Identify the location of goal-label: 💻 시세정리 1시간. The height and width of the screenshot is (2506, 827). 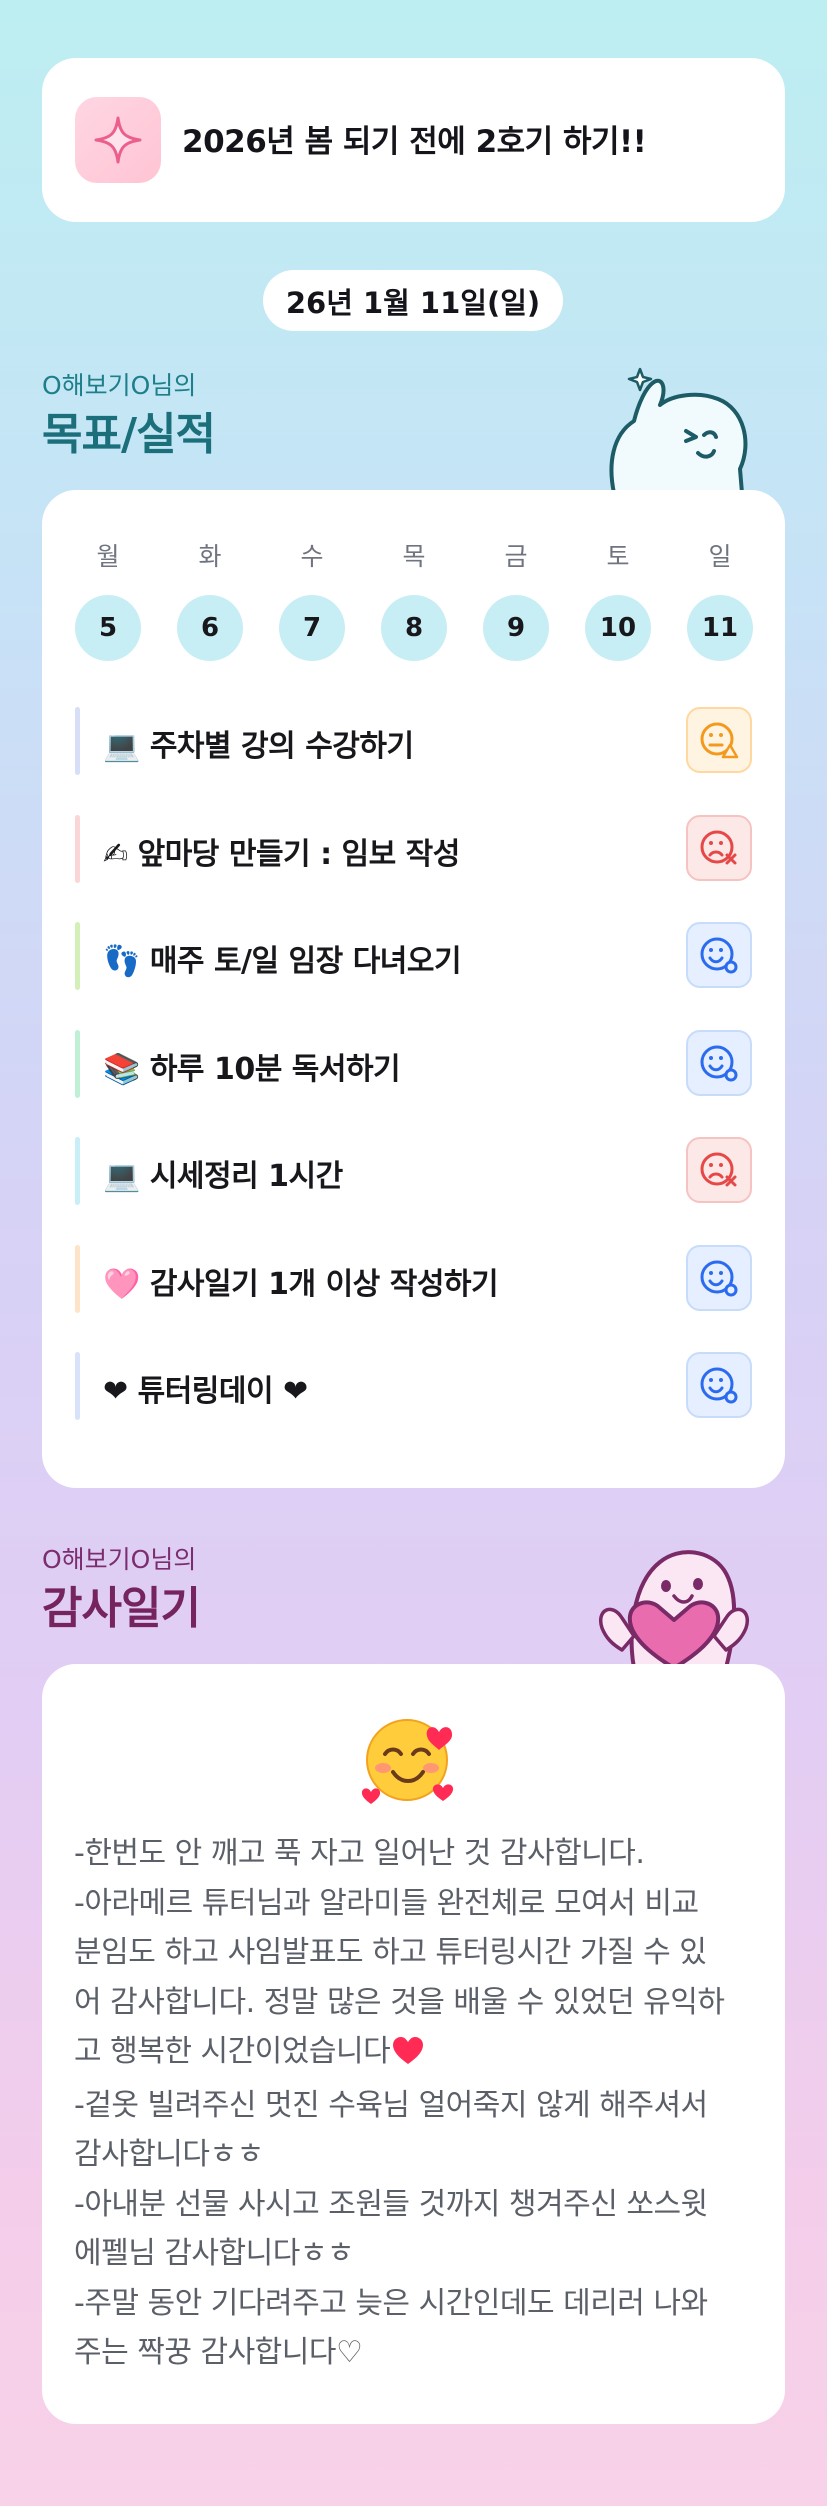
(223, 1173).